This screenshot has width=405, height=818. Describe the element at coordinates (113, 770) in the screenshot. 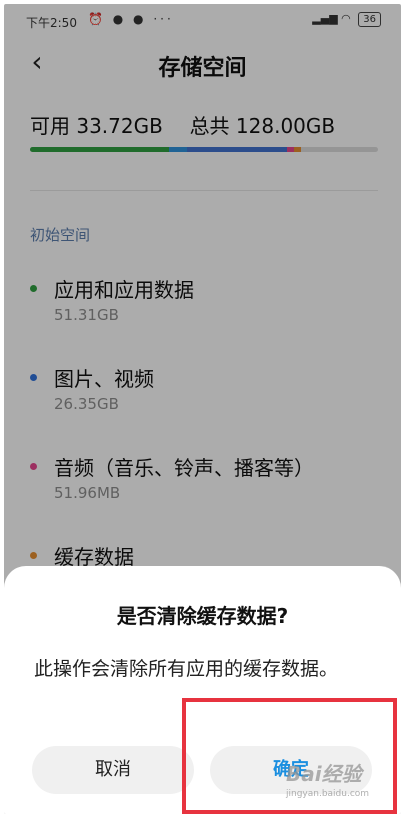

I see `cancel-button: 取消` at that location.